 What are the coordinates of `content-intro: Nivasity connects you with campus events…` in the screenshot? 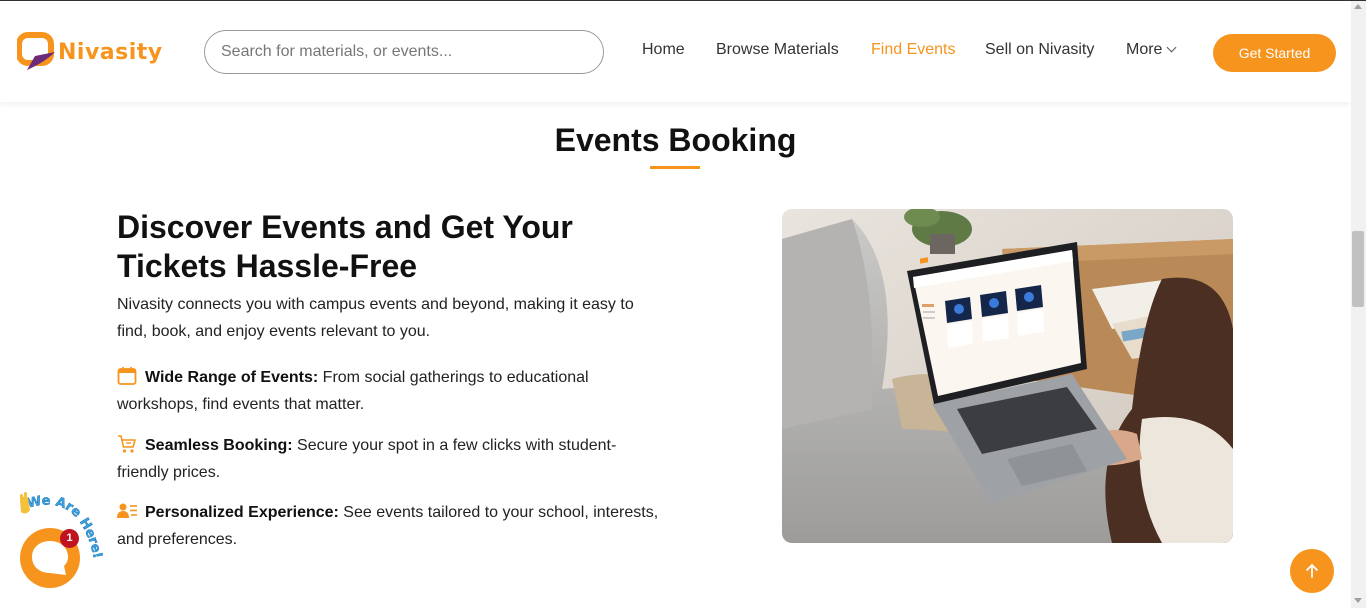 It's located at (375, 318).